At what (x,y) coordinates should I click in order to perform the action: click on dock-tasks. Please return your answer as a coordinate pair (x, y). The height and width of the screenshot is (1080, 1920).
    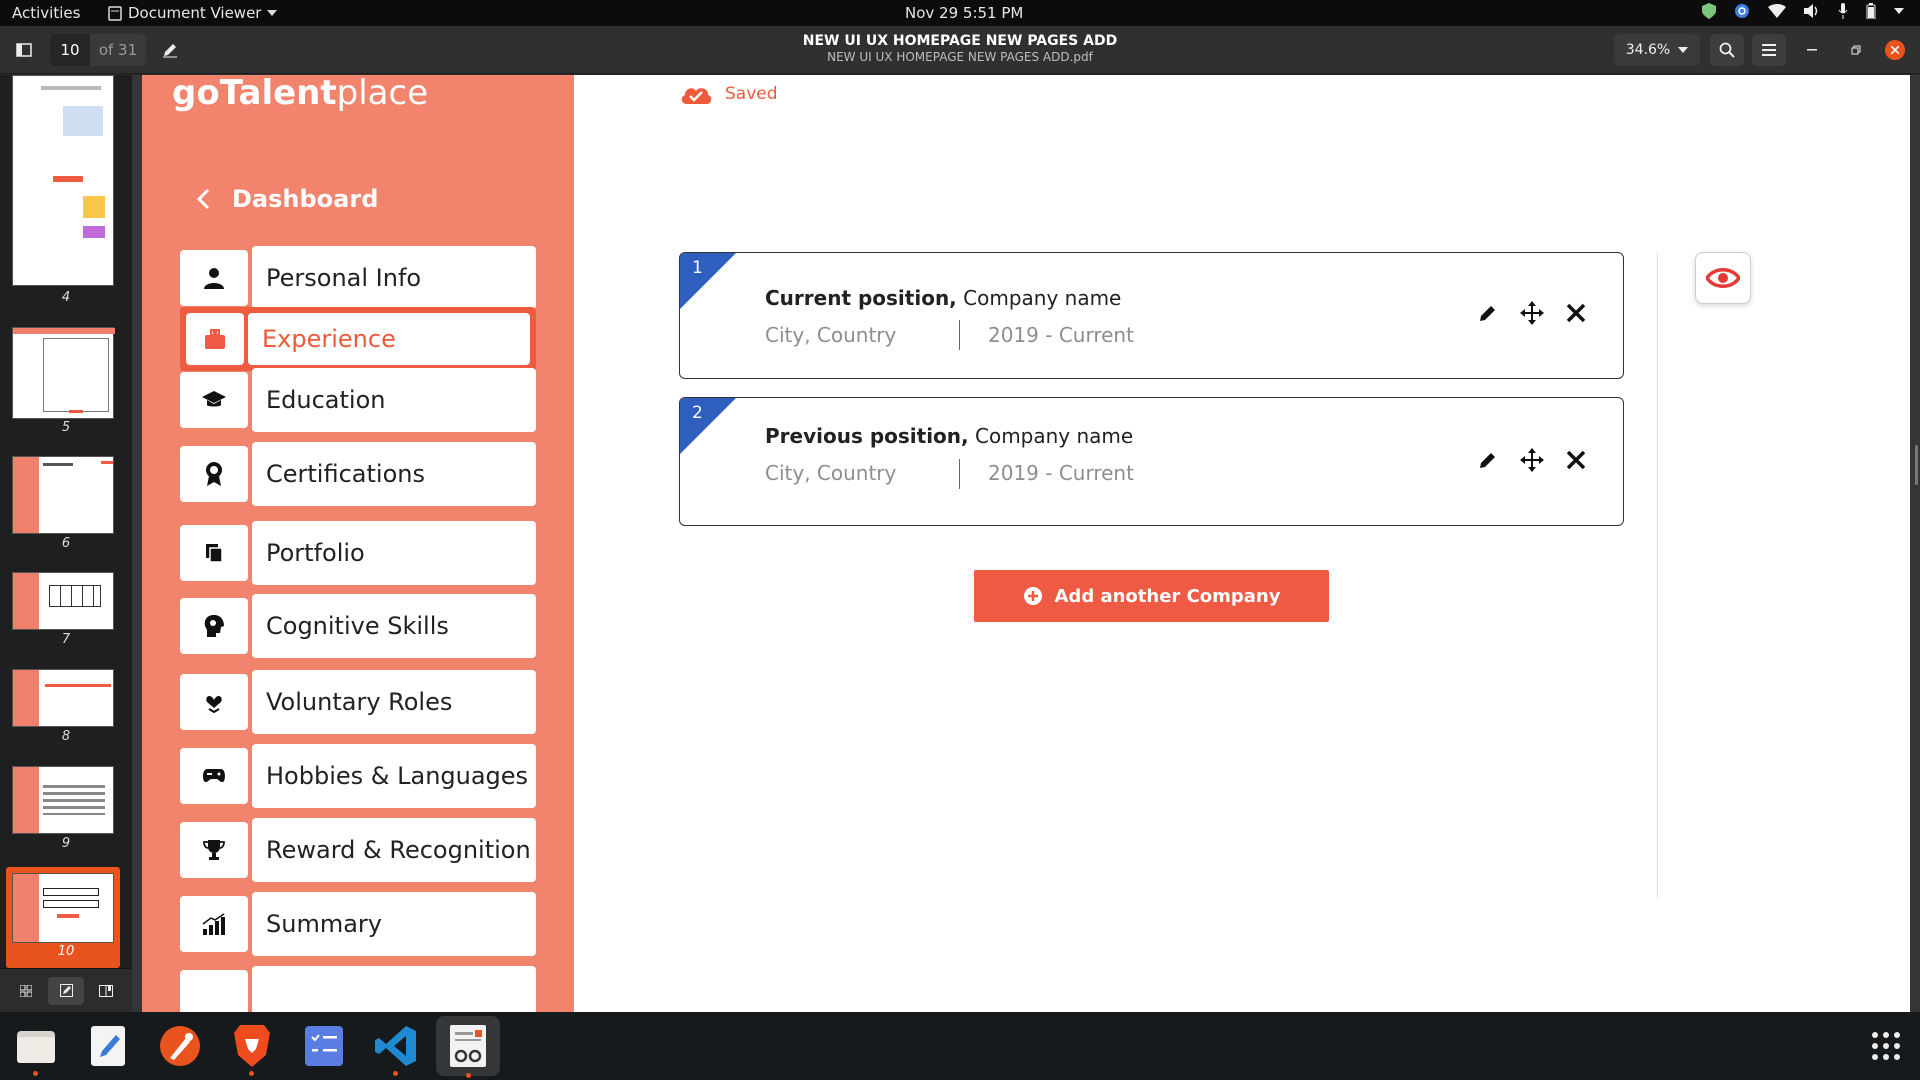
    Looking at the image, I should click on (324, 1046).